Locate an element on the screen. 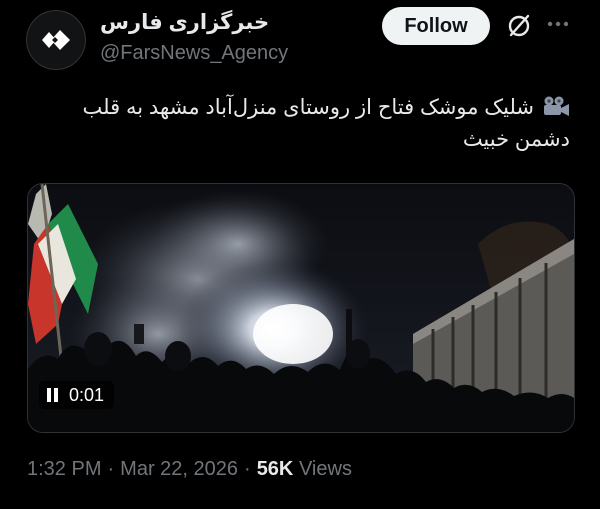 The height and width of the screenshot is (509, 600). video-timestamp-badge: 0:01 is located at coordinates (77, 395).